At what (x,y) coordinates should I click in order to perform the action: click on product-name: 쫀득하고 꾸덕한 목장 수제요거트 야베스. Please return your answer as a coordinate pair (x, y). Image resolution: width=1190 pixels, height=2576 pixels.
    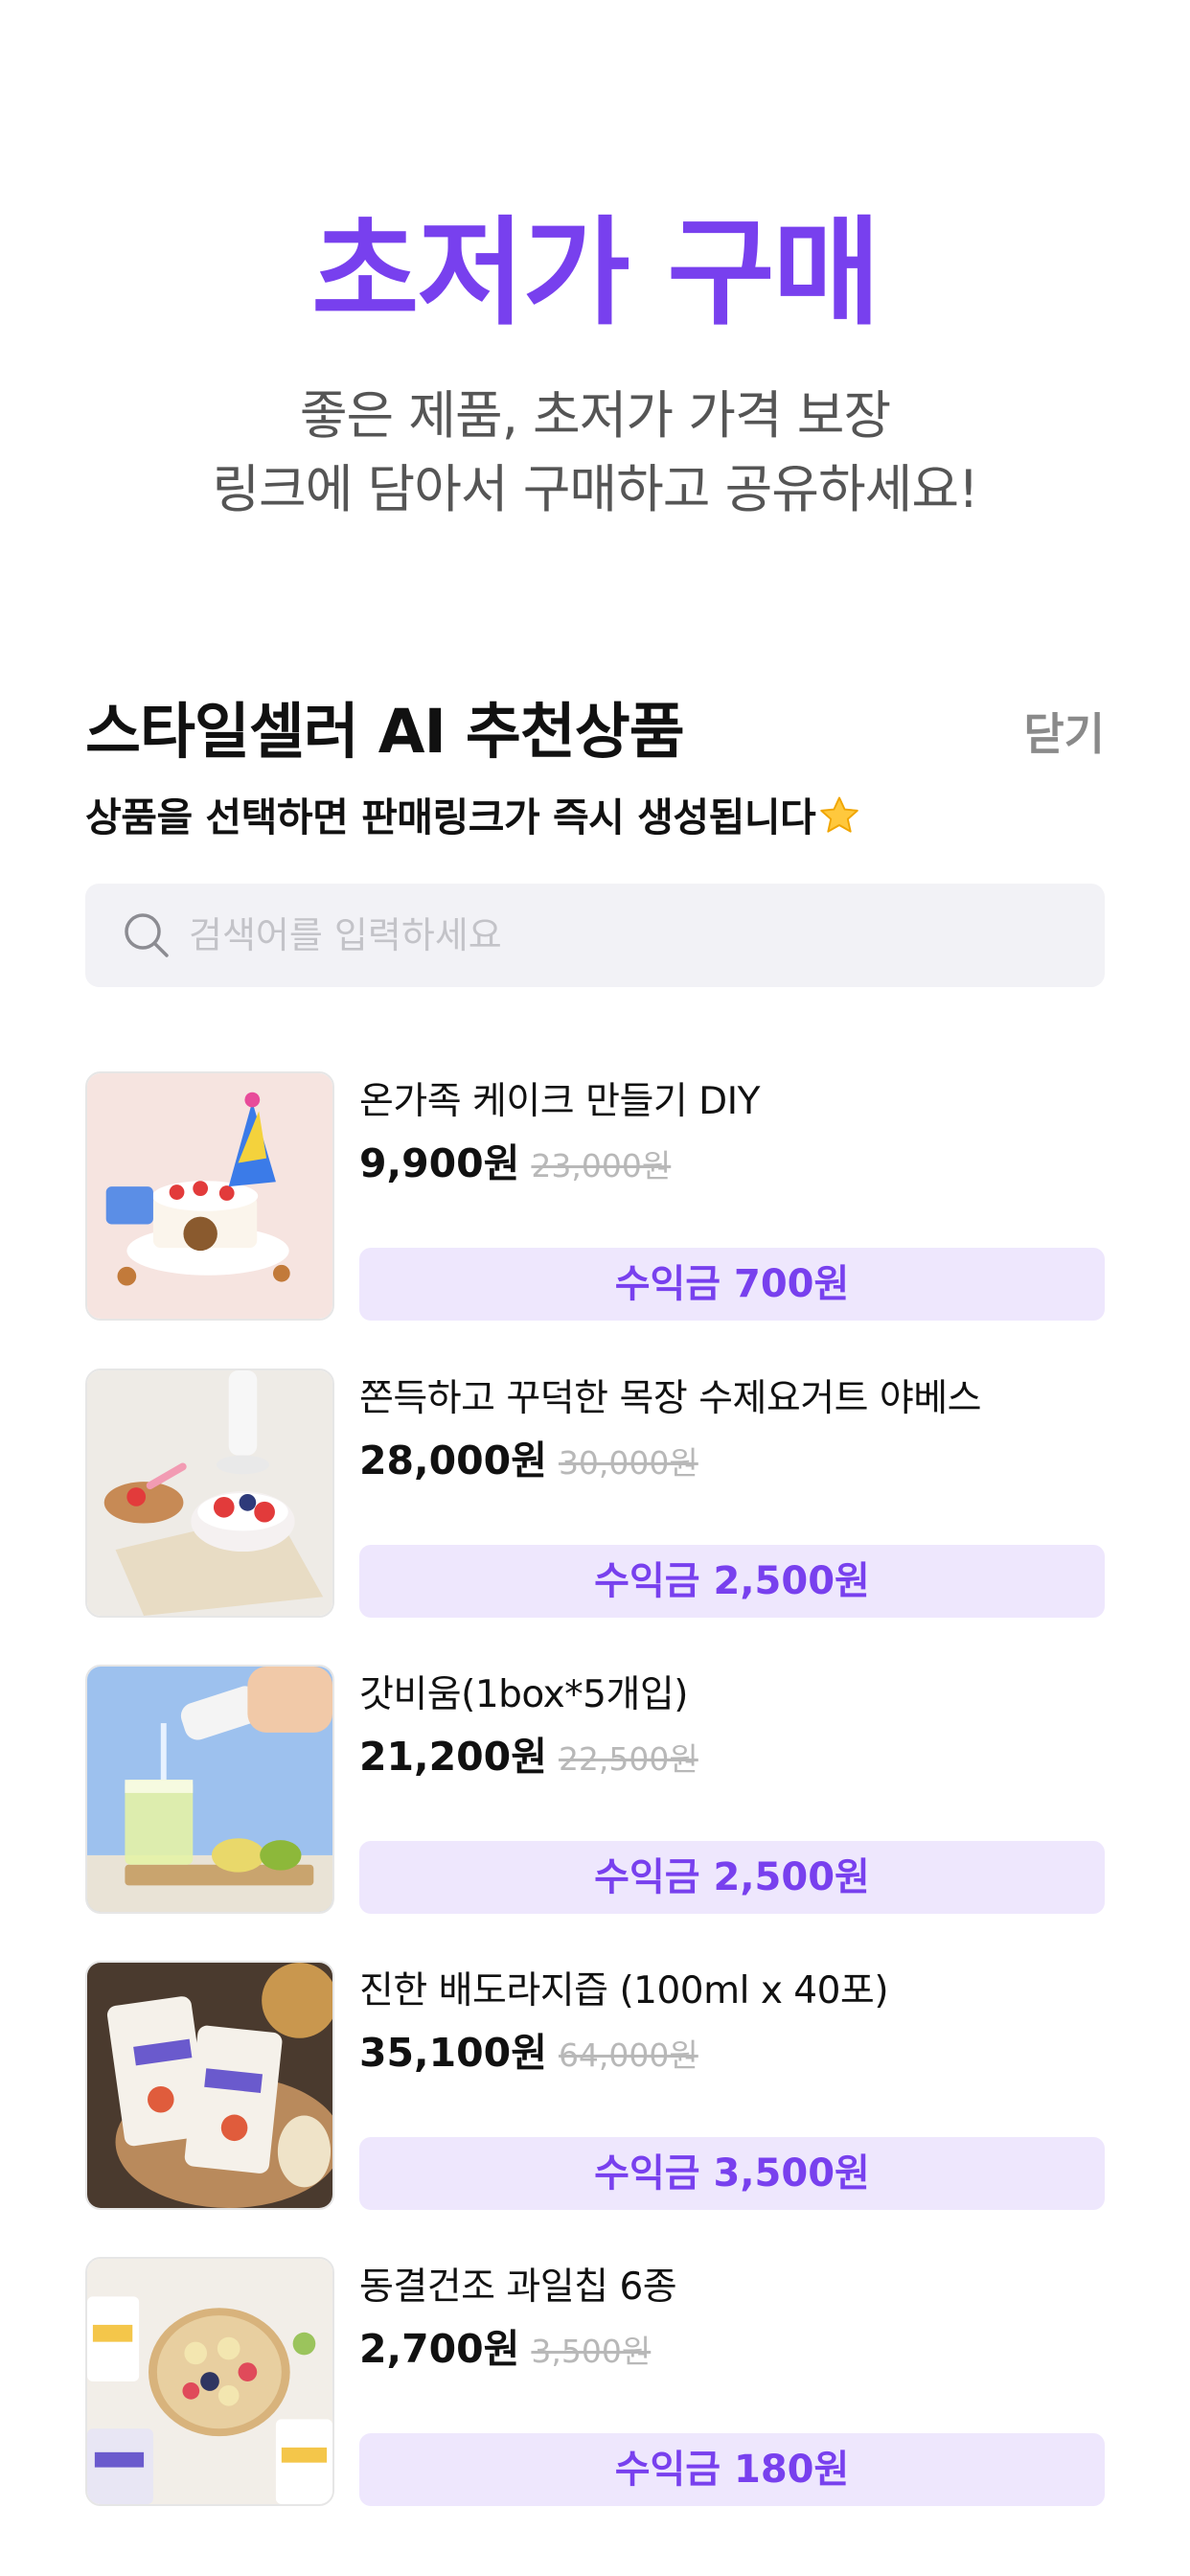
    Looking at the image, I should click on (670, 1398).